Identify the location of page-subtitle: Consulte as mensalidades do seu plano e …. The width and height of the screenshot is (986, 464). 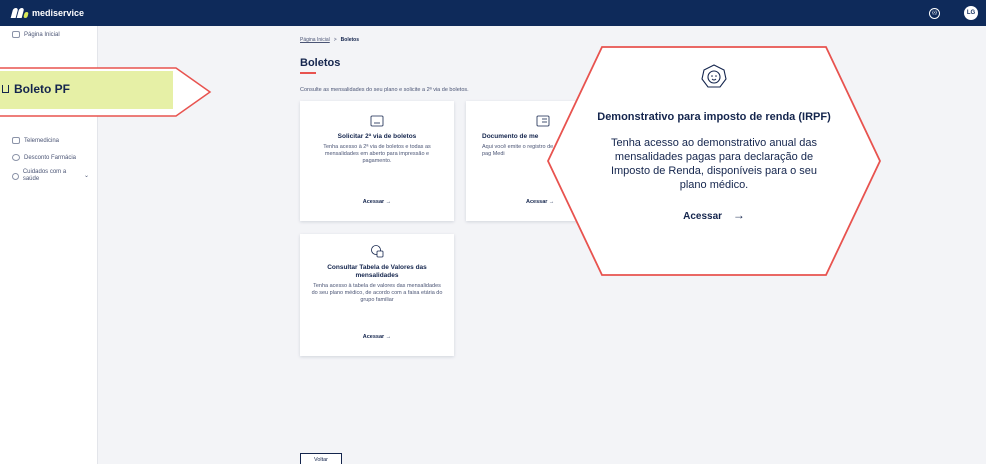
(384, 90).